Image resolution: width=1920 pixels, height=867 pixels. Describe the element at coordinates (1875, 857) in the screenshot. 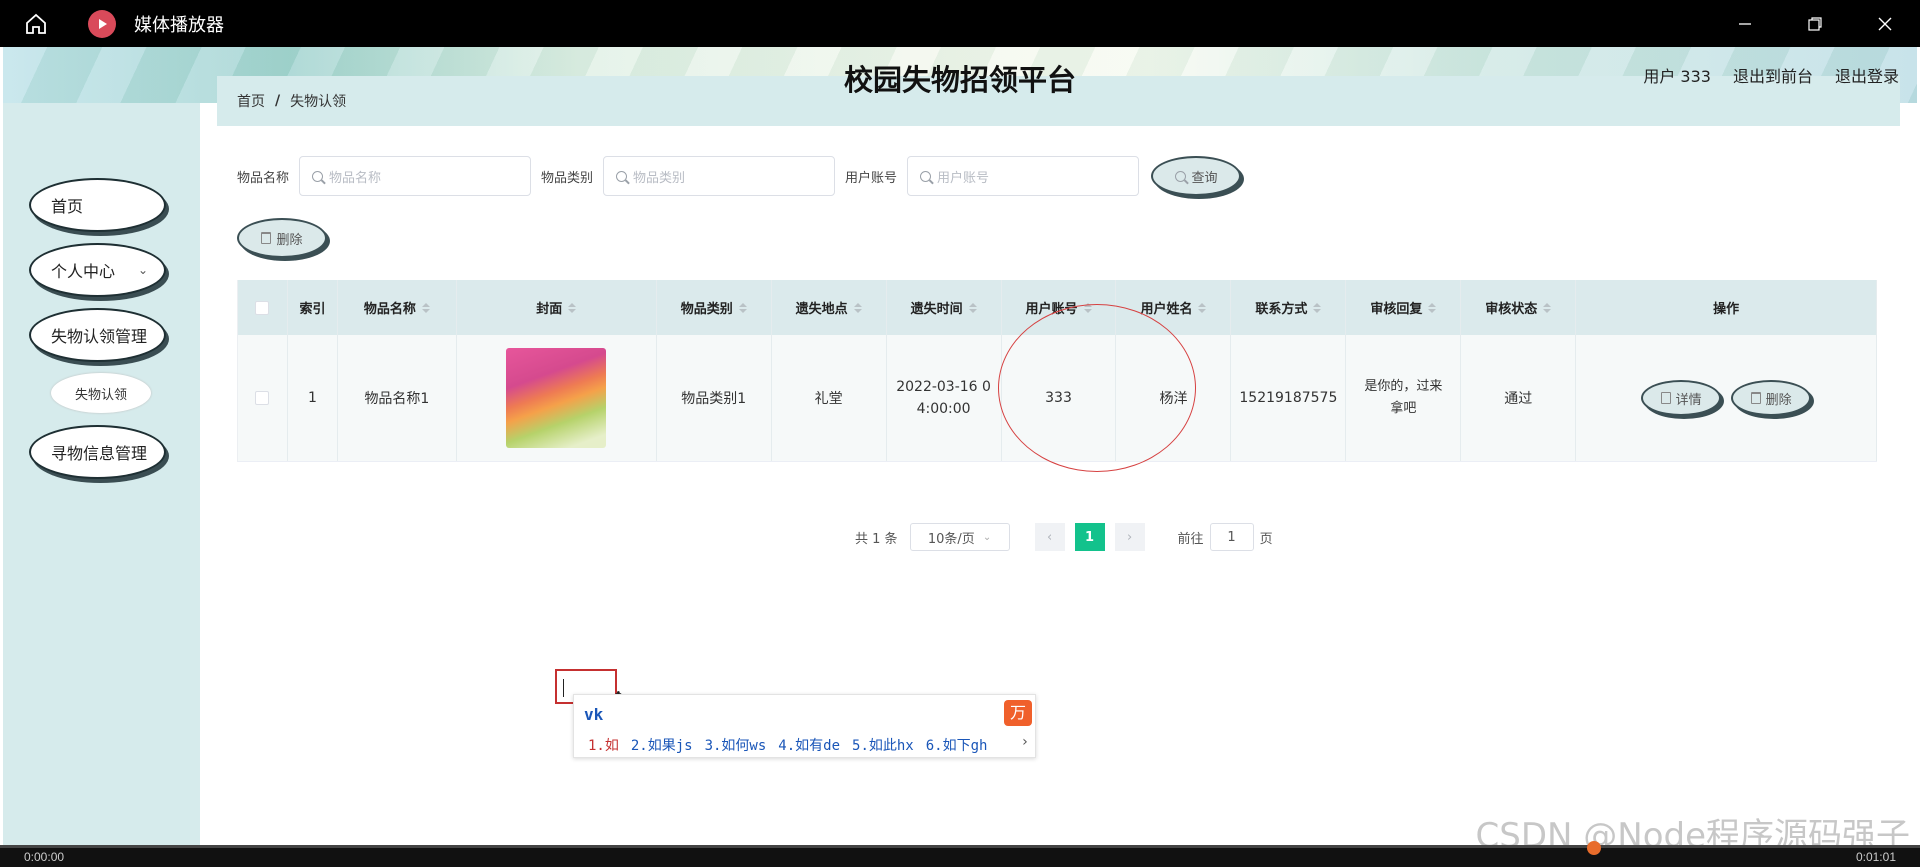

I see `total-time: 0:01:01` at that location.